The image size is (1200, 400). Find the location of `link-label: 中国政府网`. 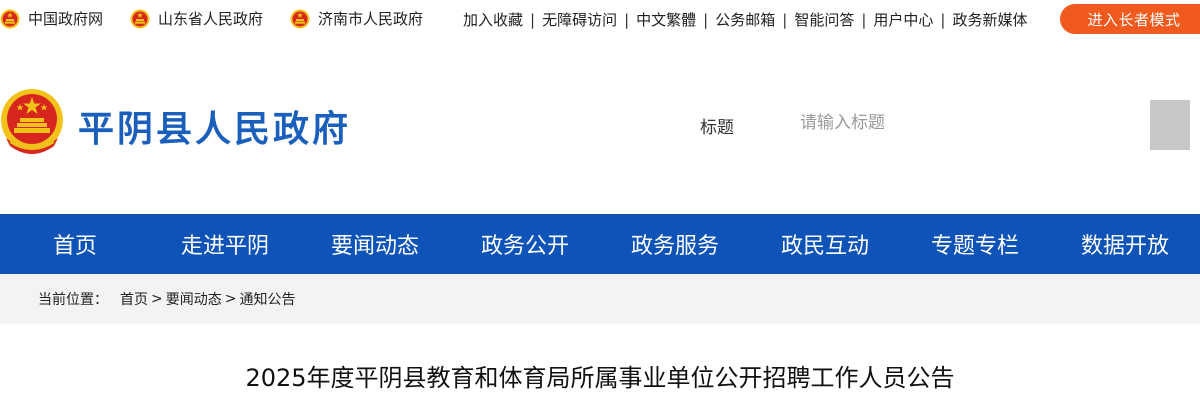

link-label: 中国政府网 is located at coordinates (66, 19).